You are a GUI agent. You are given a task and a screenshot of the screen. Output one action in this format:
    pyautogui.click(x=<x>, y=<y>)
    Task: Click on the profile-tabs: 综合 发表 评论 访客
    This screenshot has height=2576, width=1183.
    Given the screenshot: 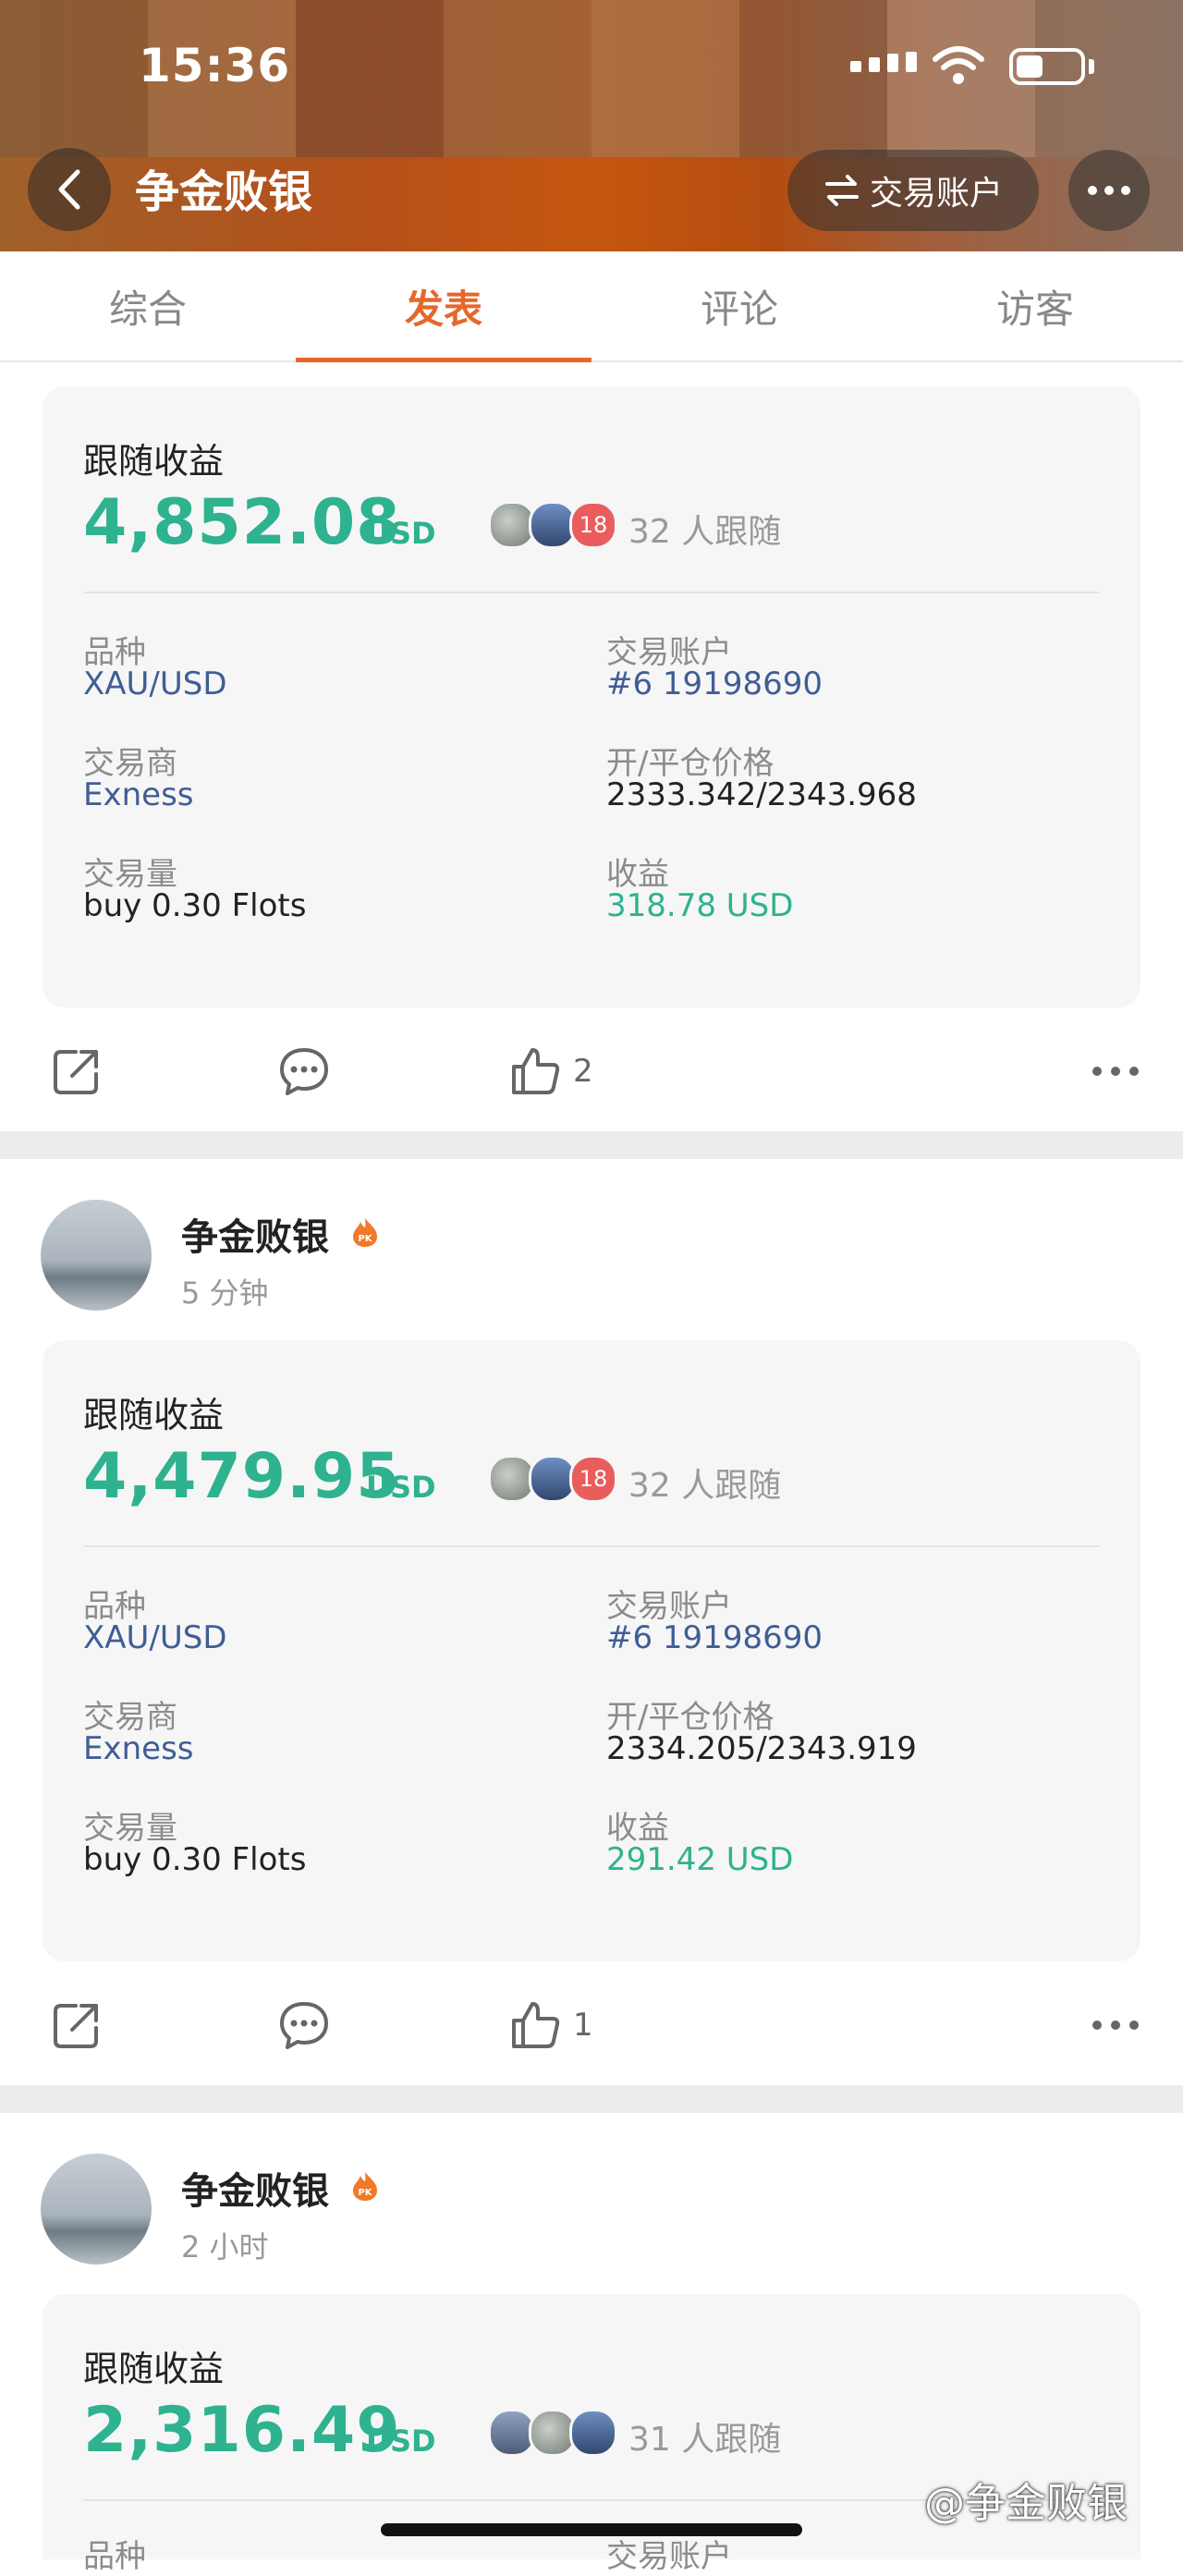 What is the action you would take?
    pyautogui.click(x=592, y=306)
    